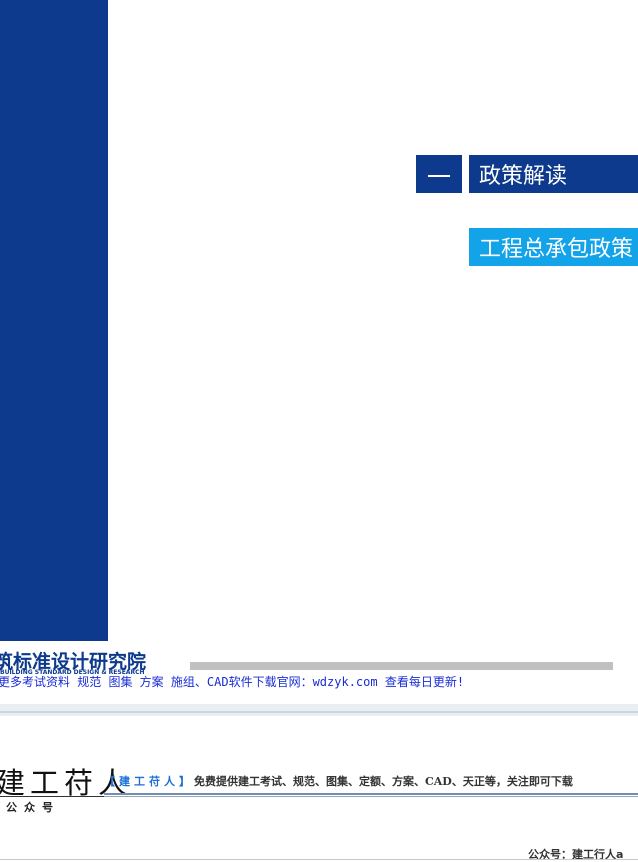  I want to click on banner-text: 免费提供建工考试、规范、图集、定额、方案、CAD、天正等，关注即可下载, so click(383, 781).